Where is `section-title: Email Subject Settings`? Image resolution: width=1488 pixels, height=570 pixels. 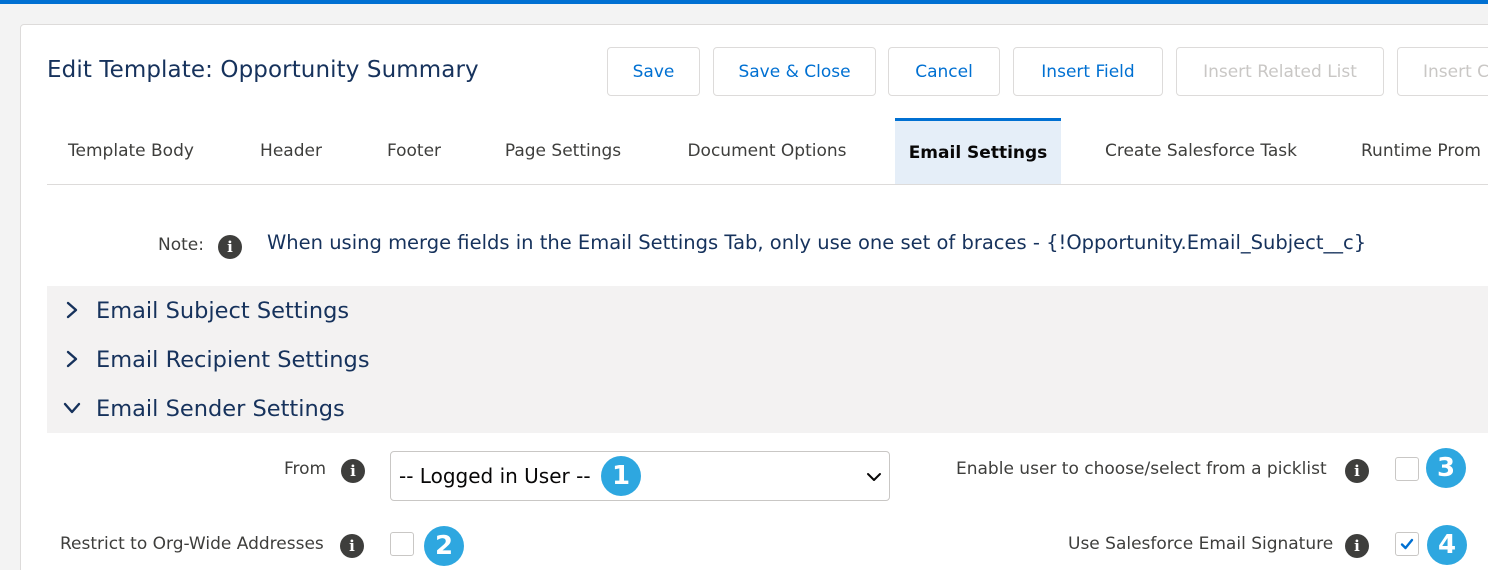 section-title: Email Subject Settings is located at coordinates (223, 310).